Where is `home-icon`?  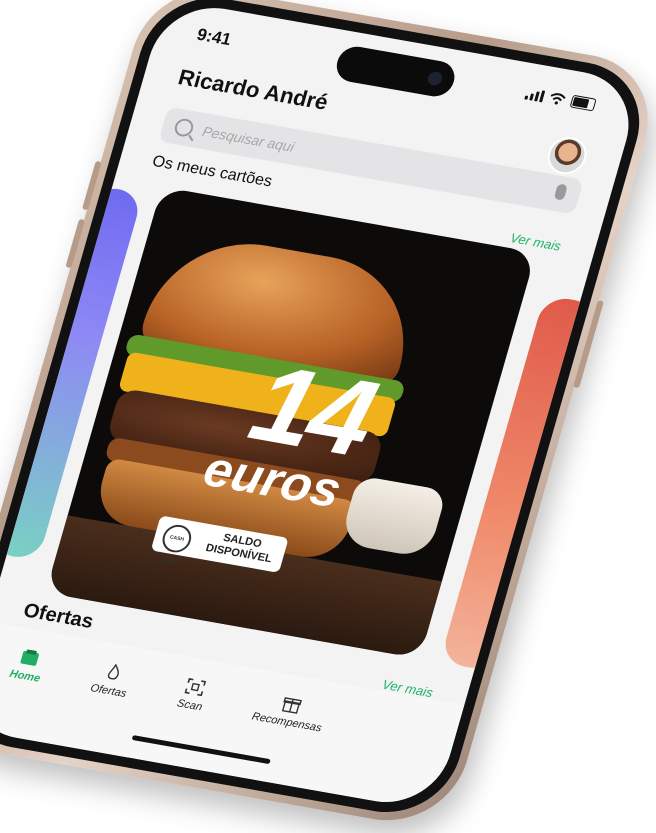
home-icon is located at coordinates (30, 657).